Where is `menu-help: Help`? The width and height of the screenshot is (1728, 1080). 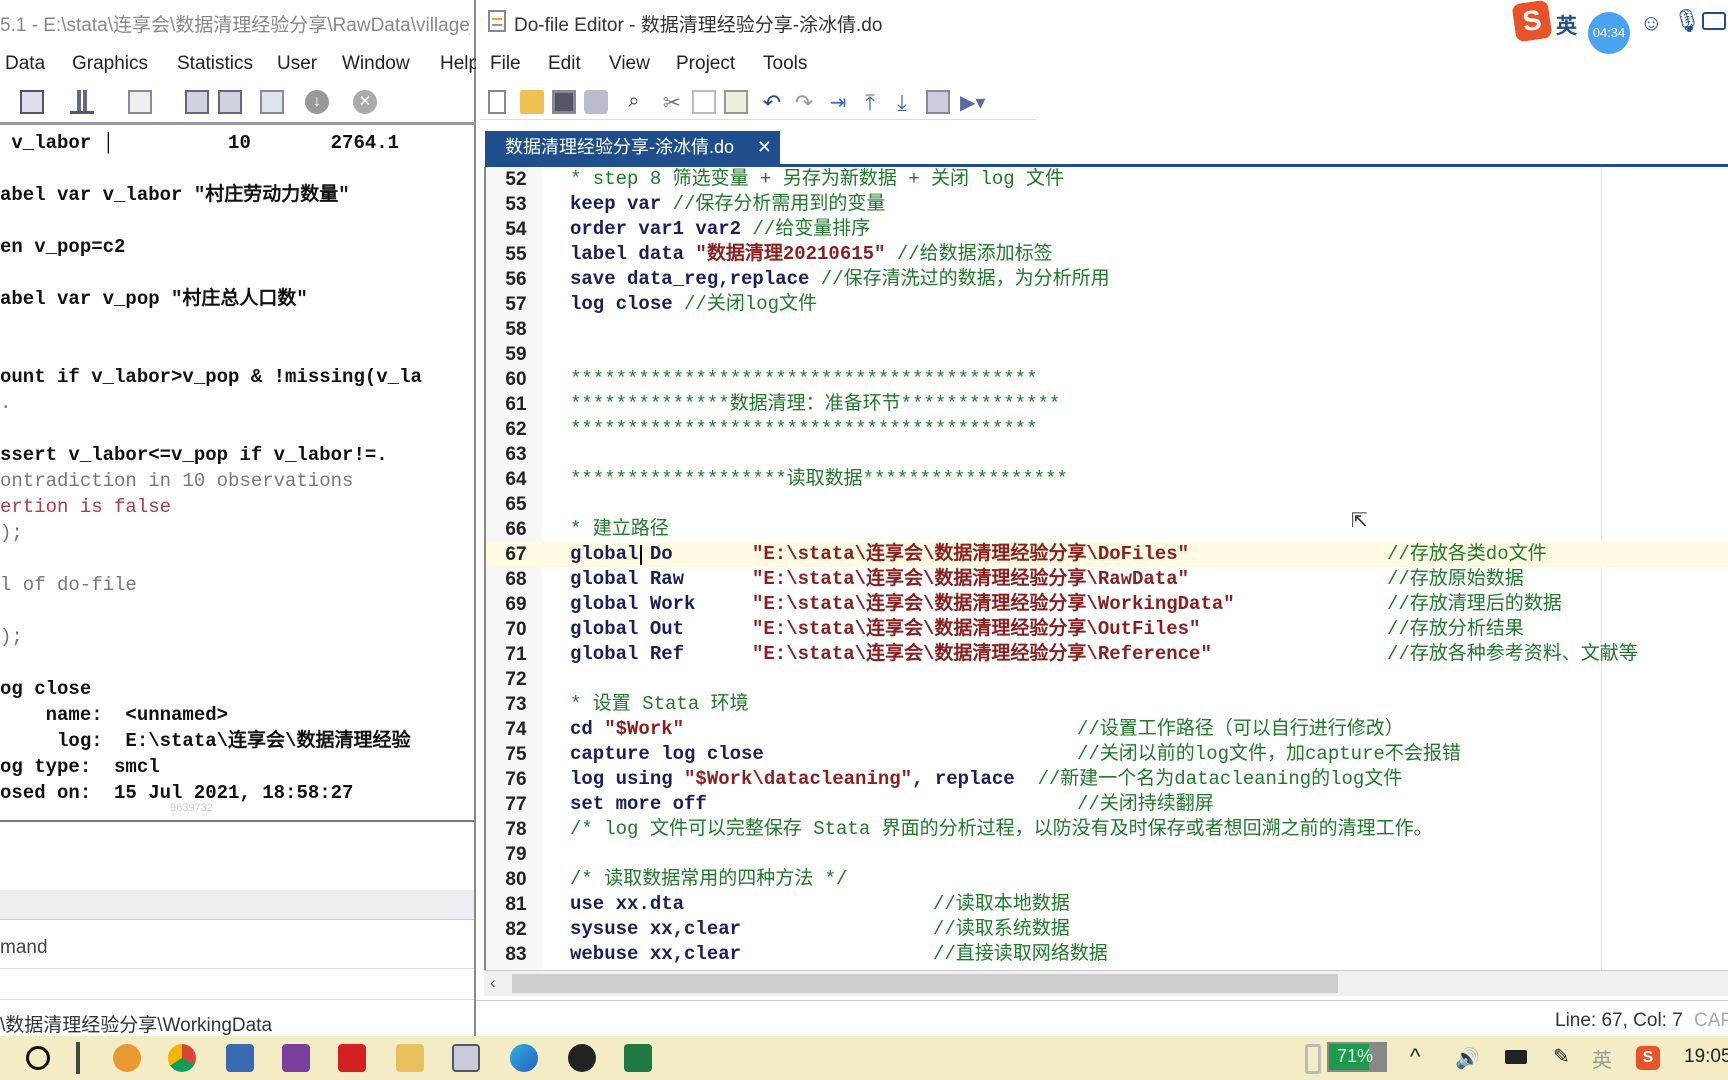
menu-help: Help is located at coordinates (459, 64).